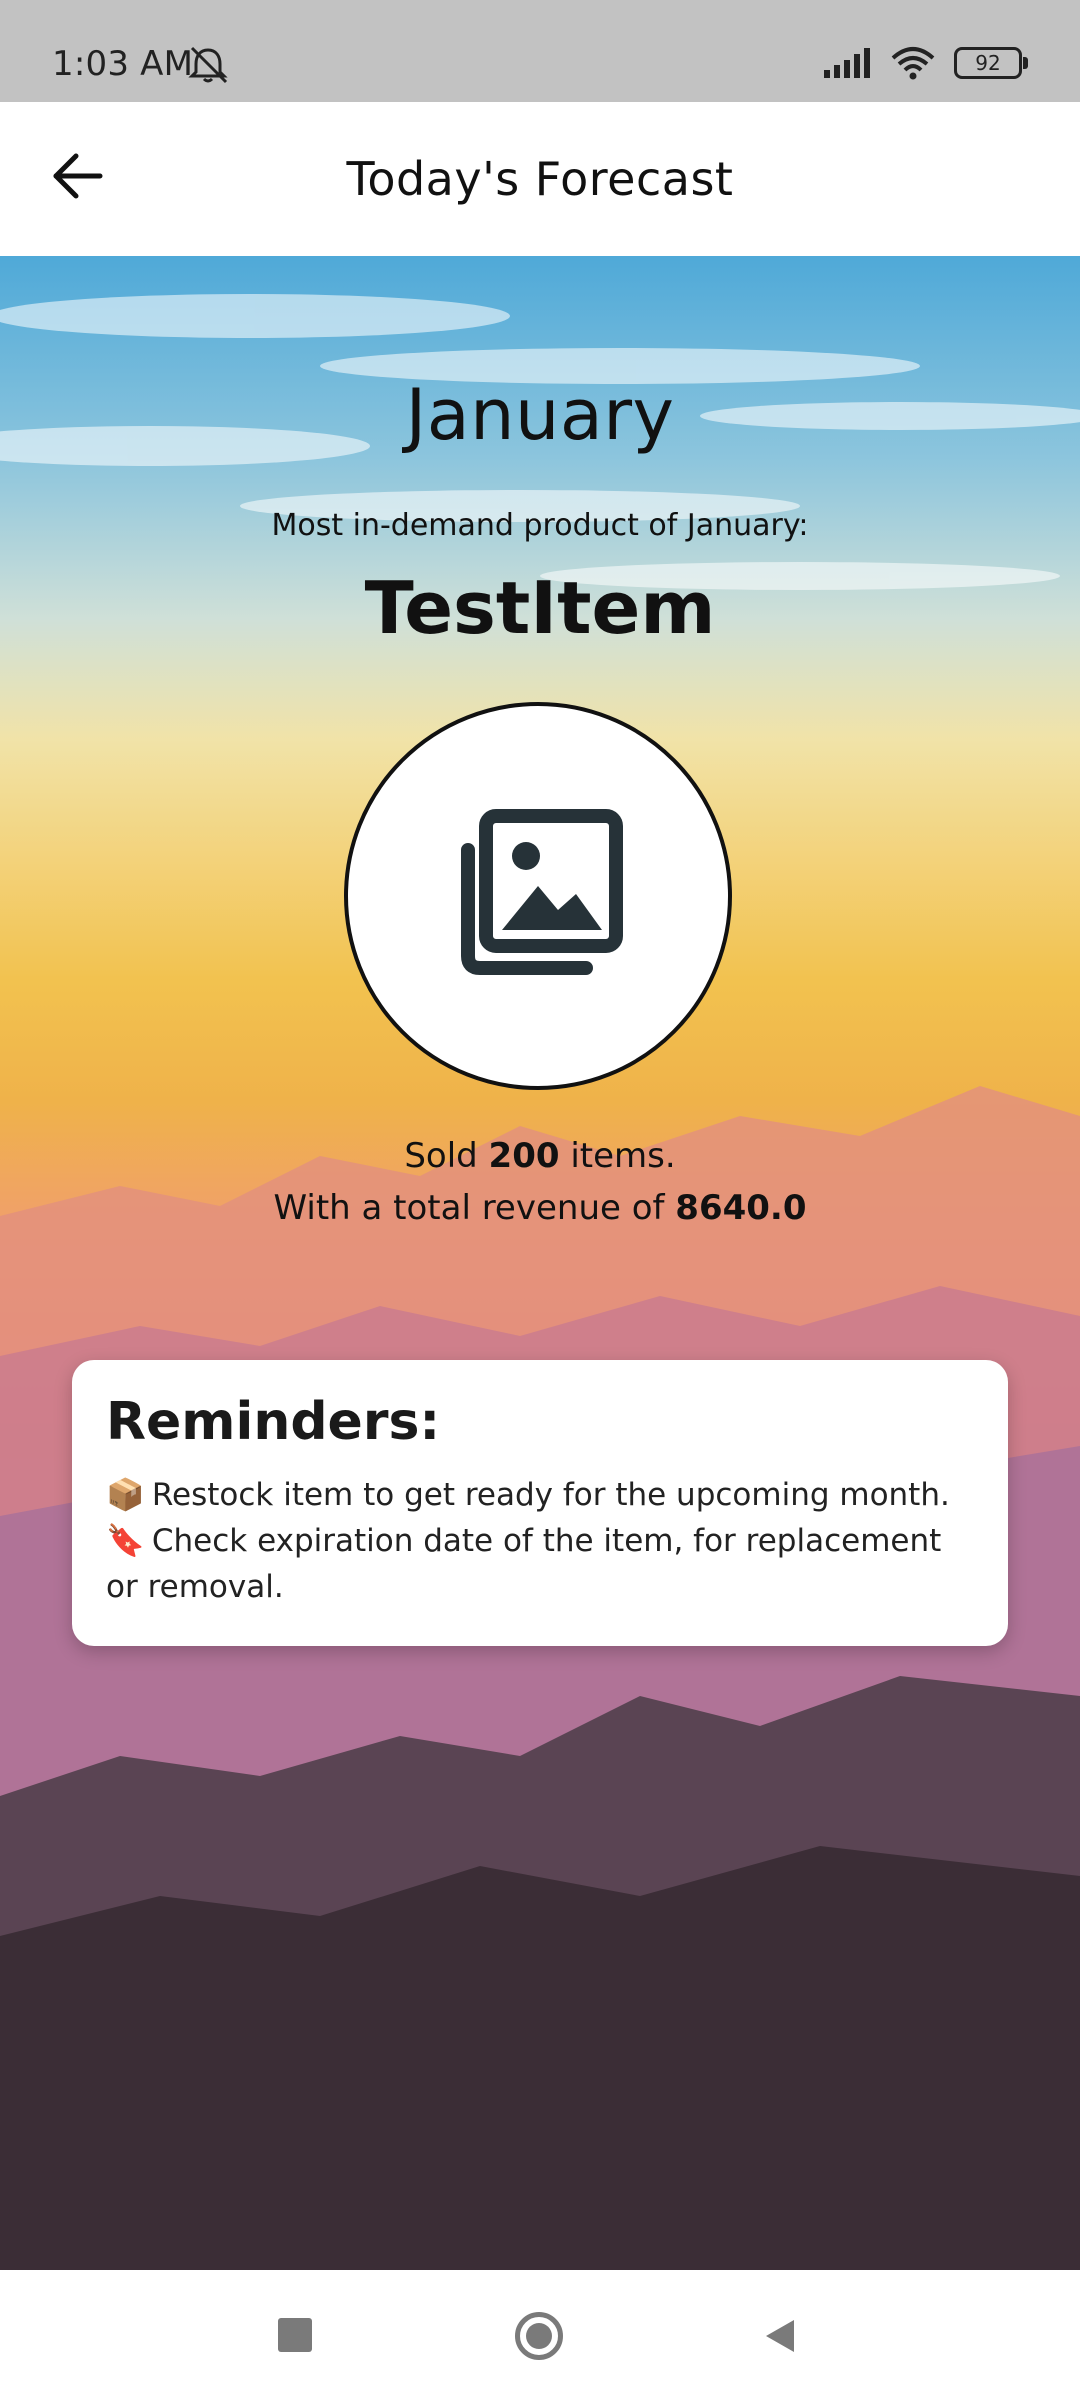 The width and height of the screenshot is (1080, 2400). What do you see at coordinates (542, 892) in the screenshot?
I see `image-placeholder-icon` at bounding box center [542, 892].